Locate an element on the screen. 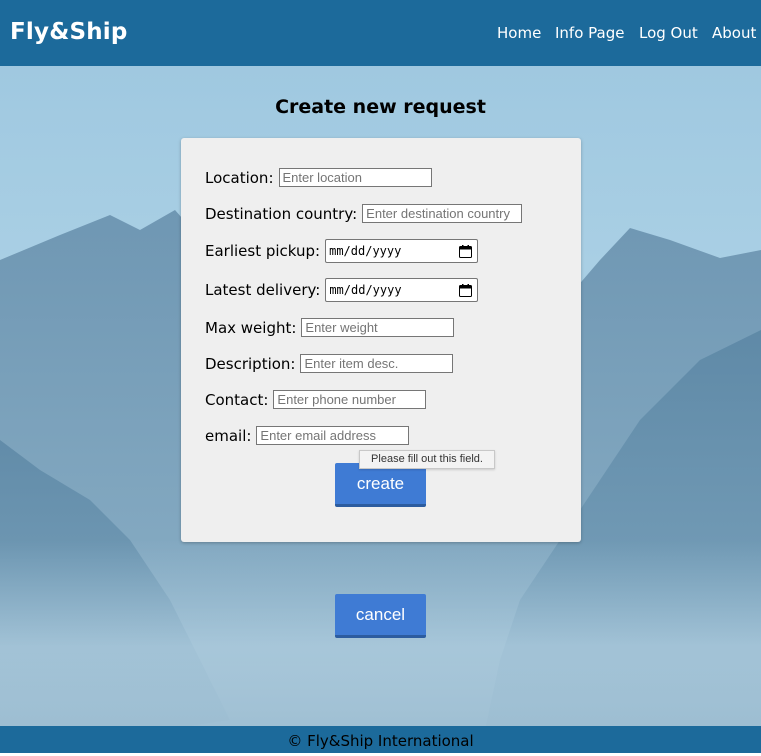  location-input: Enter location is located at coordinates (355, 177).